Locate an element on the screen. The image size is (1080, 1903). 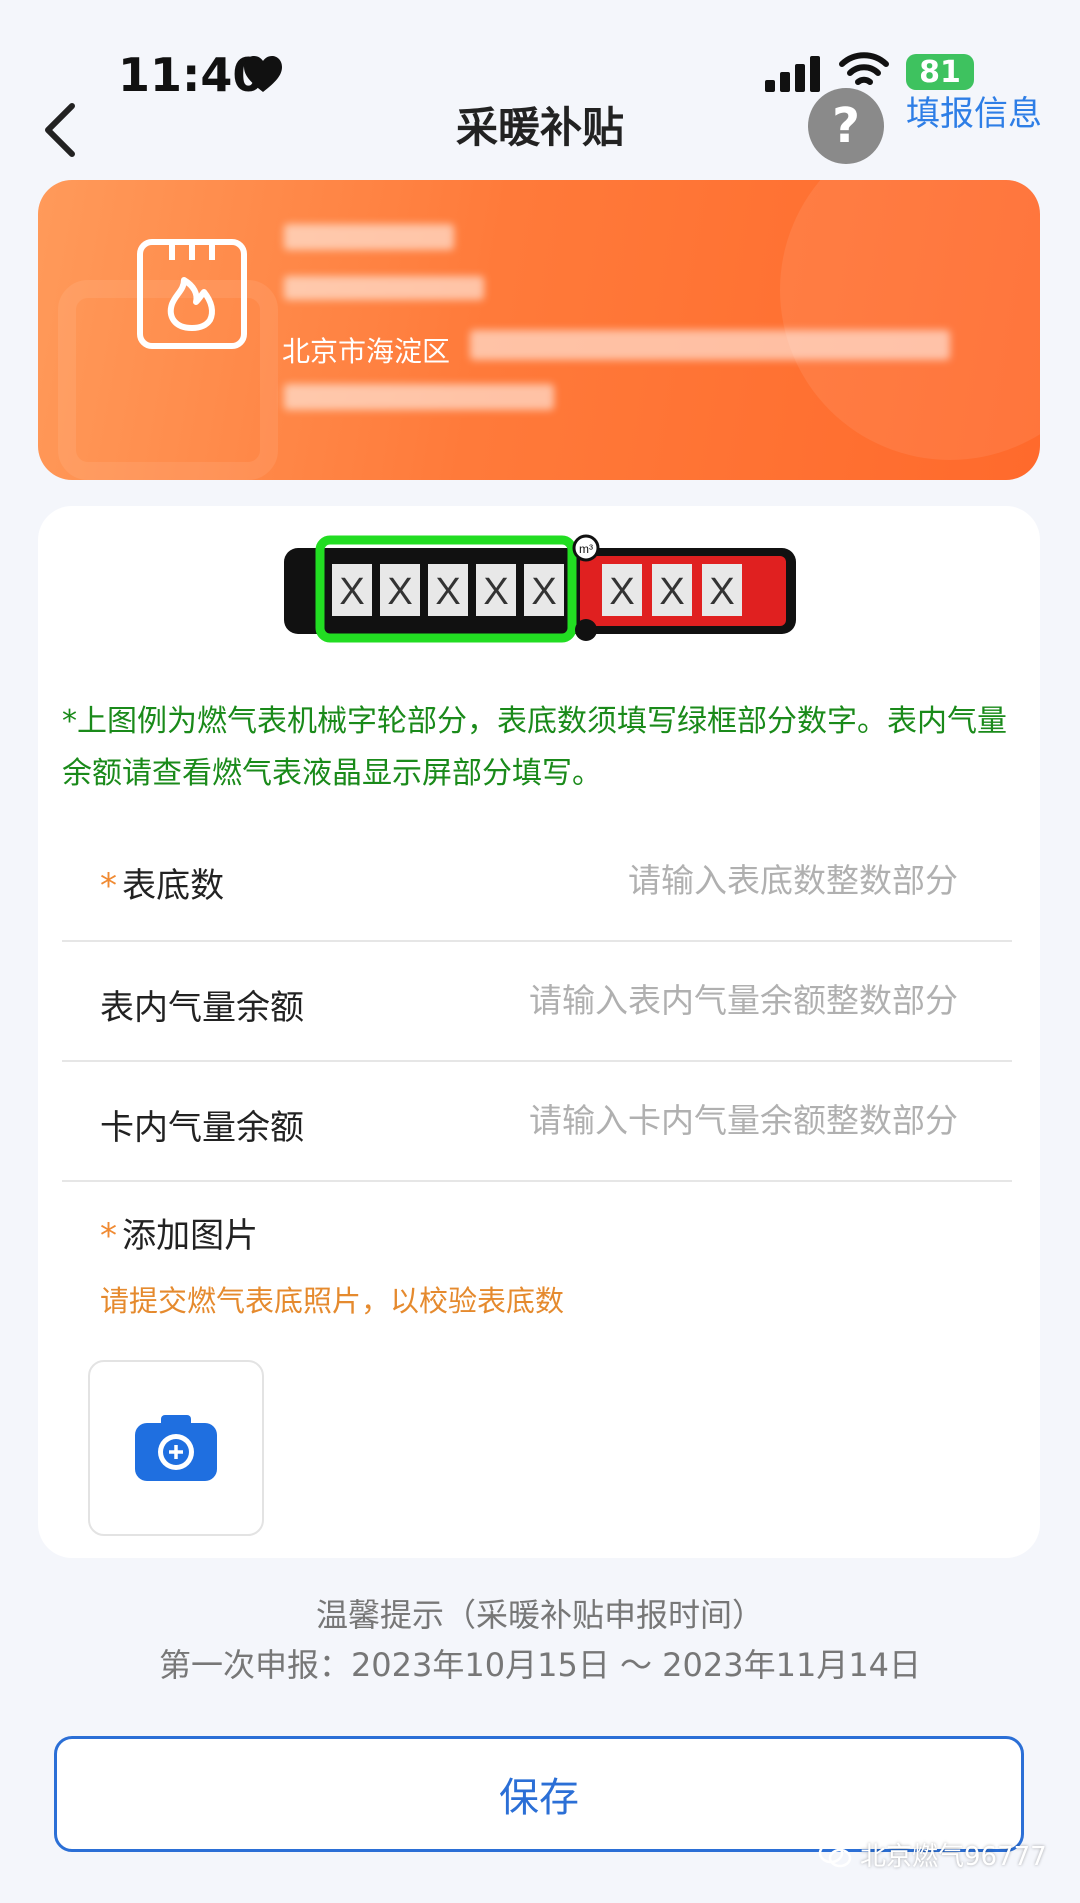
integer-digit-wheels: X X X X X is located at coordinates (448, 590).